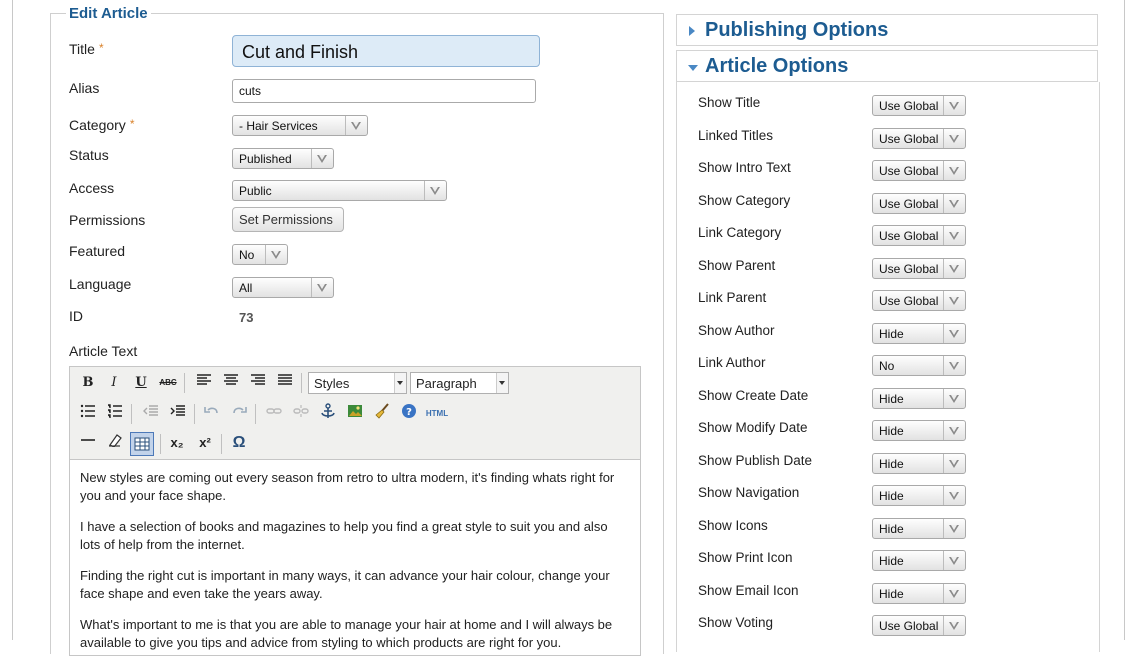  Describe the element at coordinates (382, 411) in the screenshot. I see `broom-icon` at that location.